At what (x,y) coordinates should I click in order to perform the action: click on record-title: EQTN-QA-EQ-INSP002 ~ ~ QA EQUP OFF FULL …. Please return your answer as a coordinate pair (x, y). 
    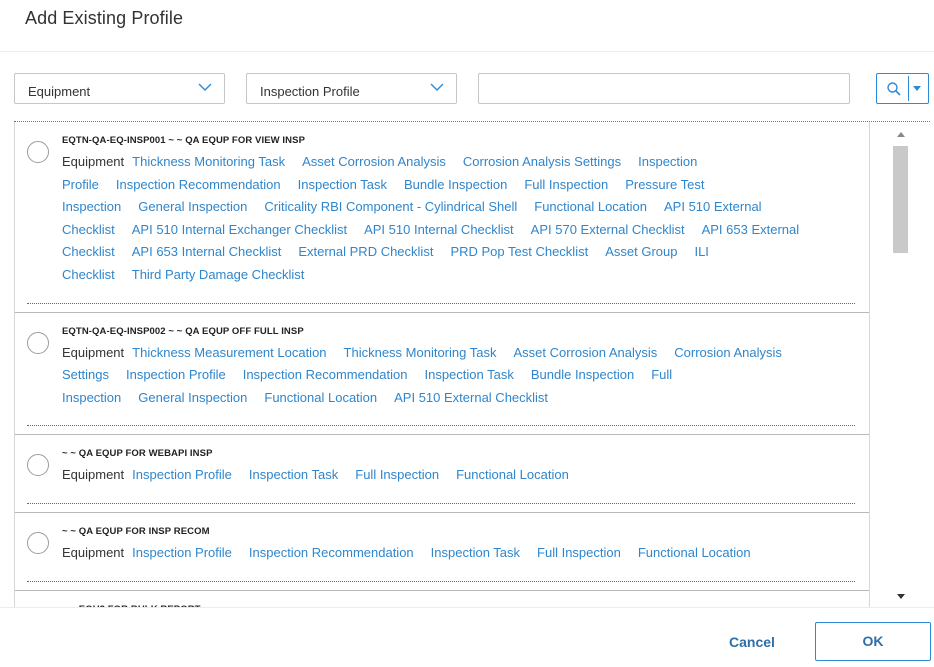
    Looking at the image, I should click on (183, 331).